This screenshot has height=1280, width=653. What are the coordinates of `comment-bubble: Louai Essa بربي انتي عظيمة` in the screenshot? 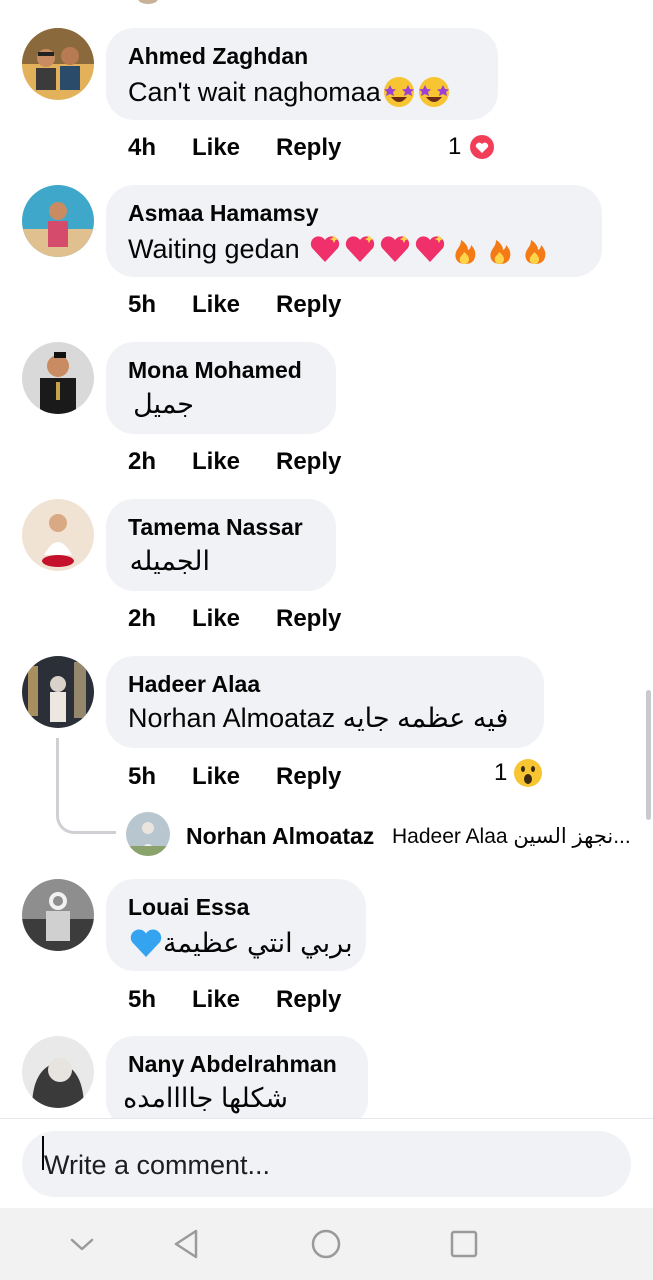 It's located at (236, 925).